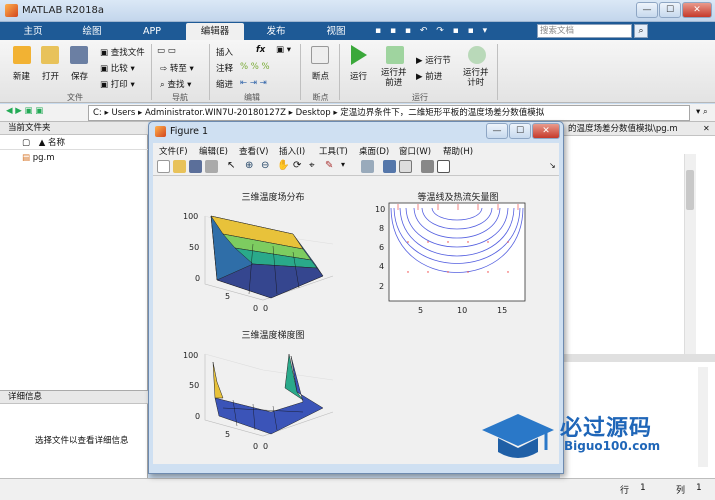  I want to click on m-file-icon: ▤, so click(26, 158).